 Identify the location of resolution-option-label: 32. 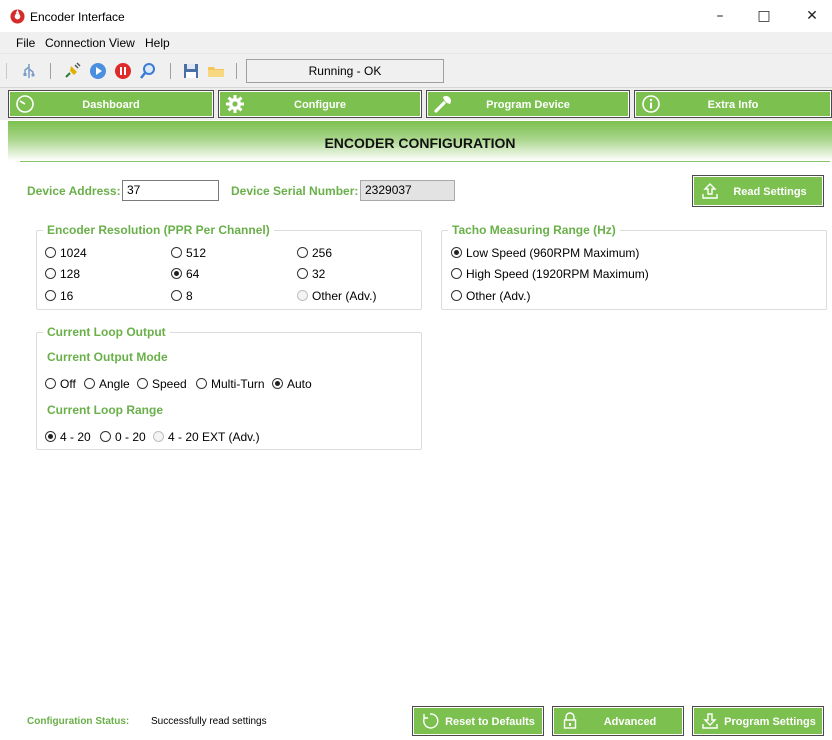
(319, 274).